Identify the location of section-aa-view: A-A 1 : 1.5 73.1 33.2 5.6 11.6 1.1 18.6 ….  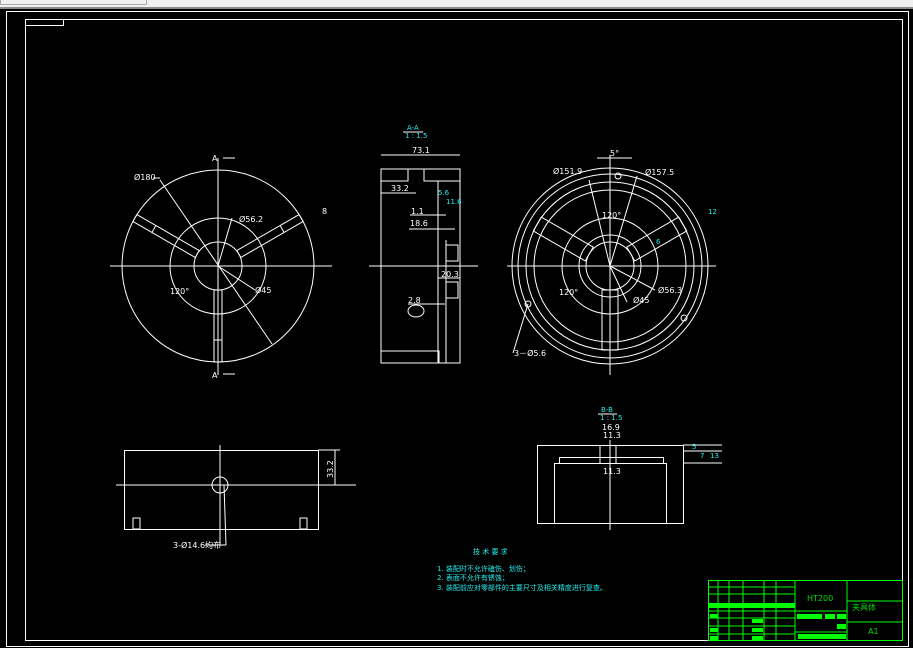
(423, 244).